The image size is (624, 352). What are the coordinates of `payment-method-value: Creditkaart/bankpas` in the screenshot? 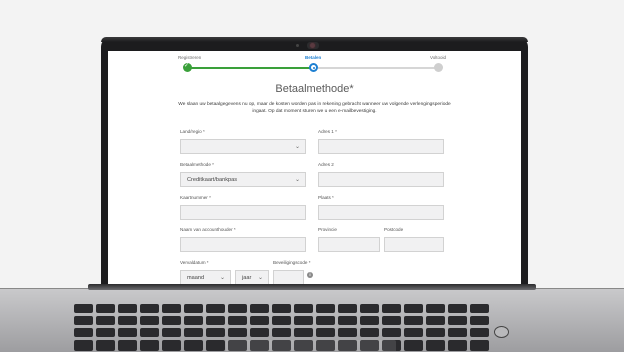 It's located at (212, 180).